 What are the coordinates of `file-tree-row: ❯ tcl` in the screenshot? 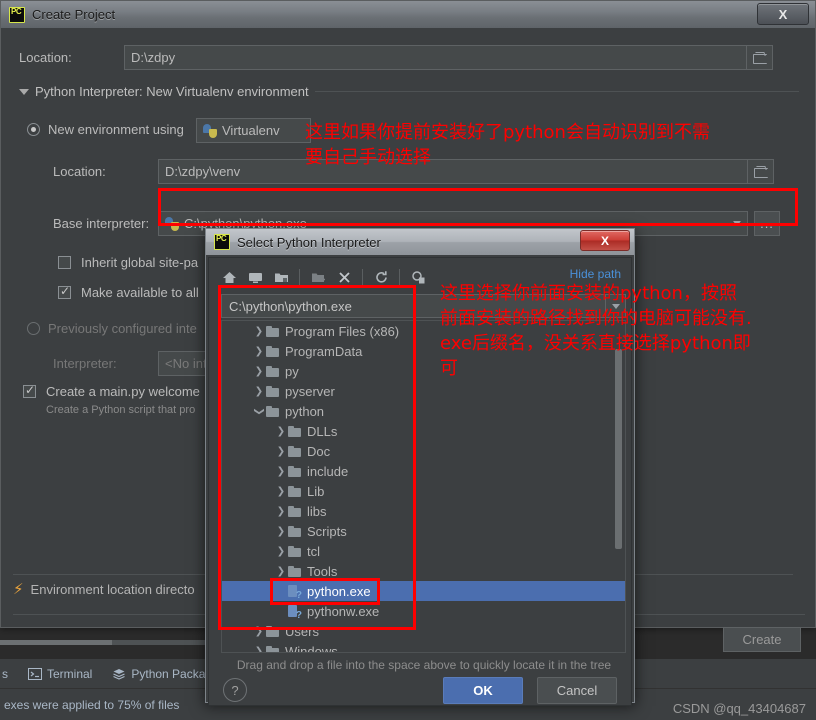 It's located at (423, 551).